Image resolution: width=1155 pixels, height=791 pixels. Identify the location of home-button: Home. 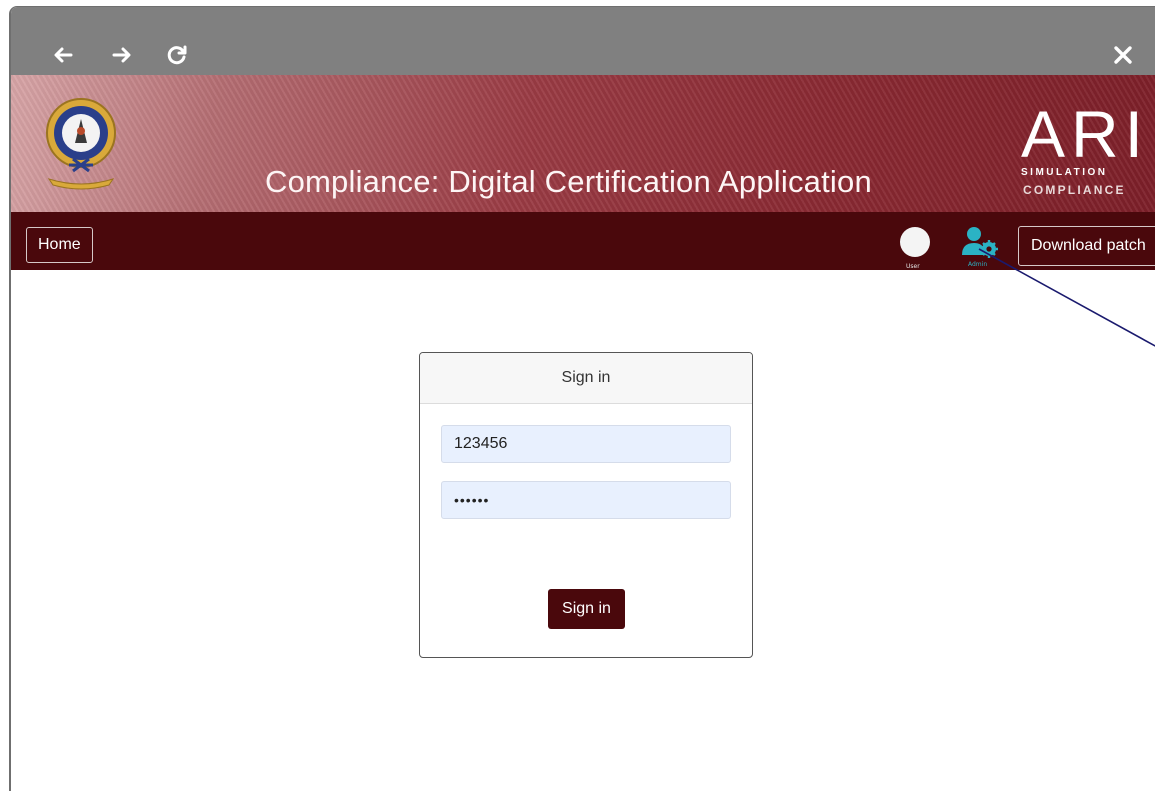
(59, 245).